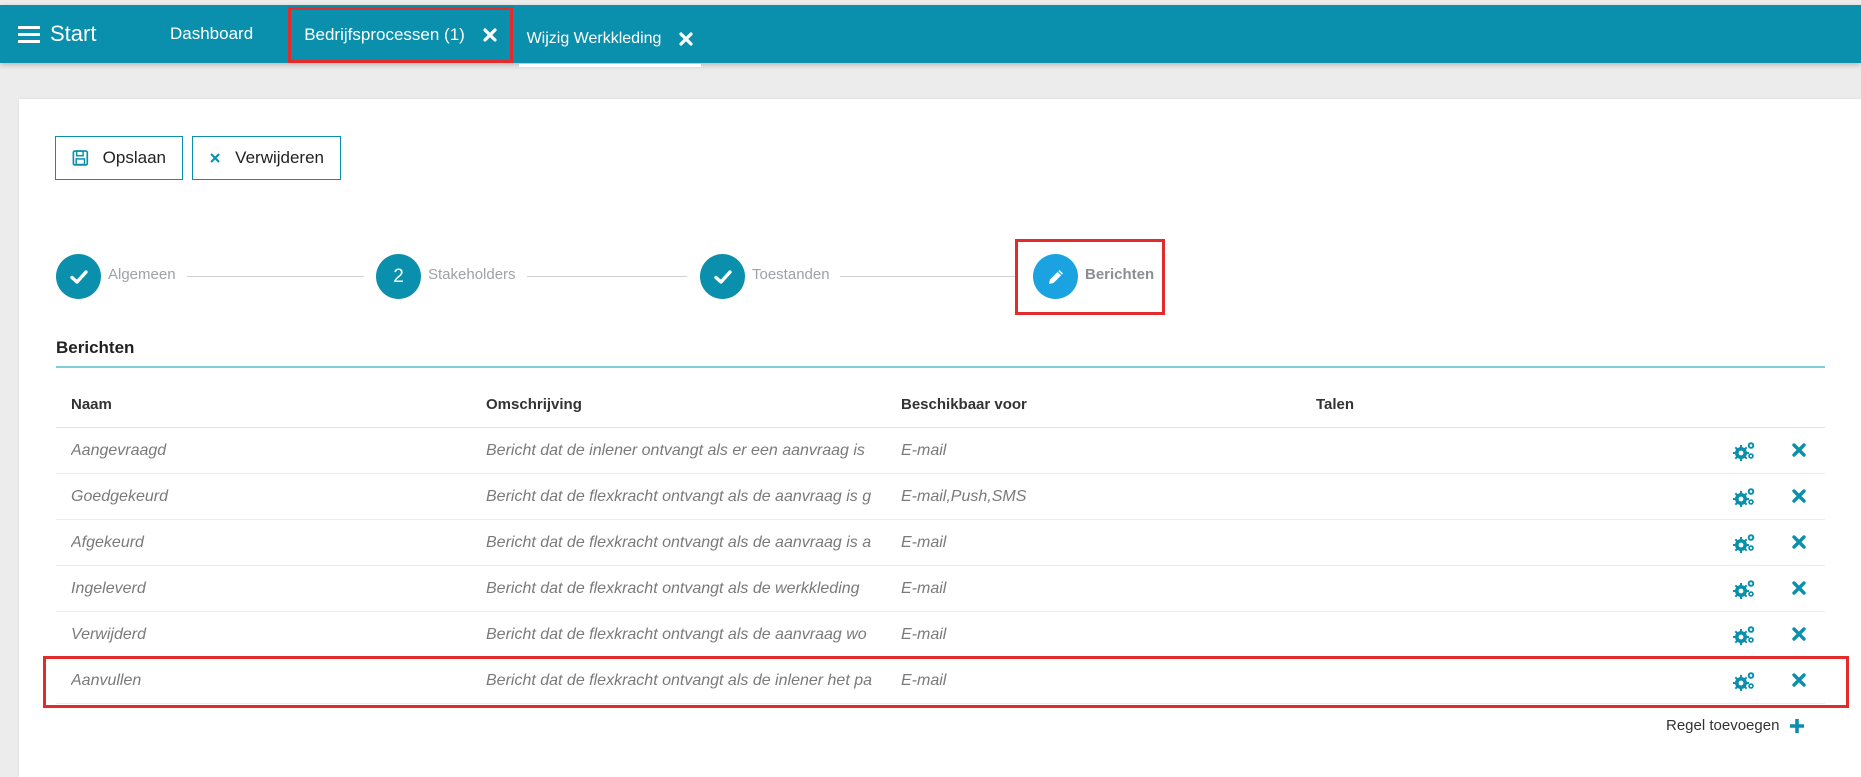 This screenshot has height=777, width=1861. What do you see at coordinates (946, 682) in the screenshot?
I see `row-highlight-aanvullen` at bounding box center [946, 682].